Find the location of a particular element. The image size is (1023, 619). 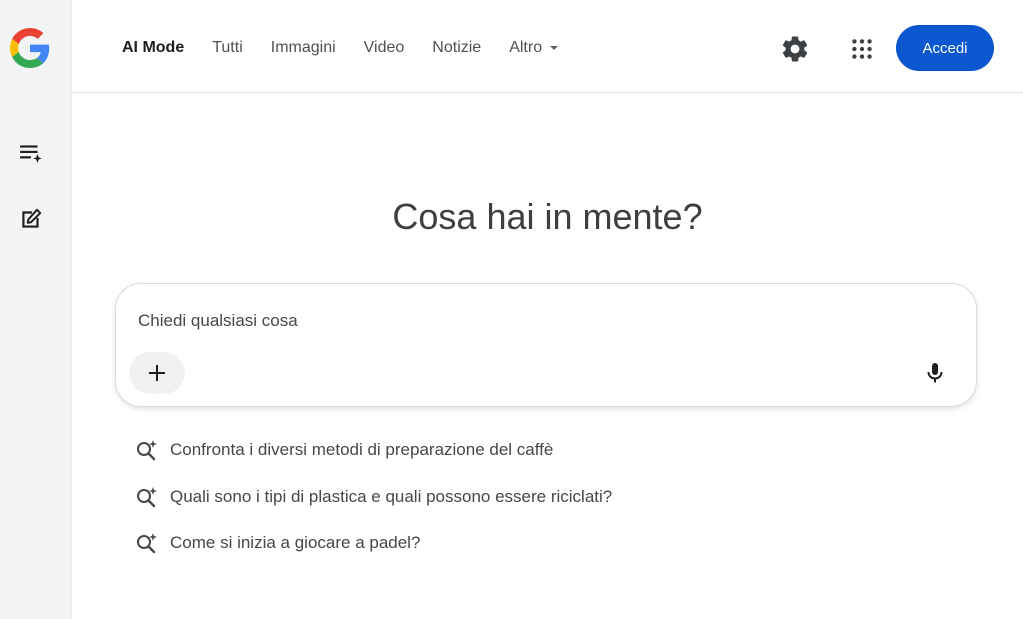

apps-grid-icon is located at coordinates (862, 49).